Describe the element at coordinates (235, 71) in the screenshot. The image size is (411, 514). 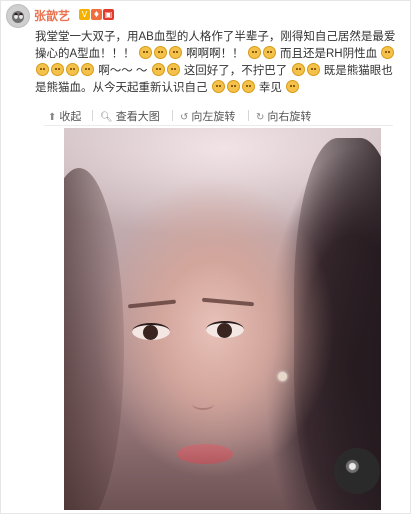
I see `post-text-segment: 这回好了，不拧巴了` at that location.